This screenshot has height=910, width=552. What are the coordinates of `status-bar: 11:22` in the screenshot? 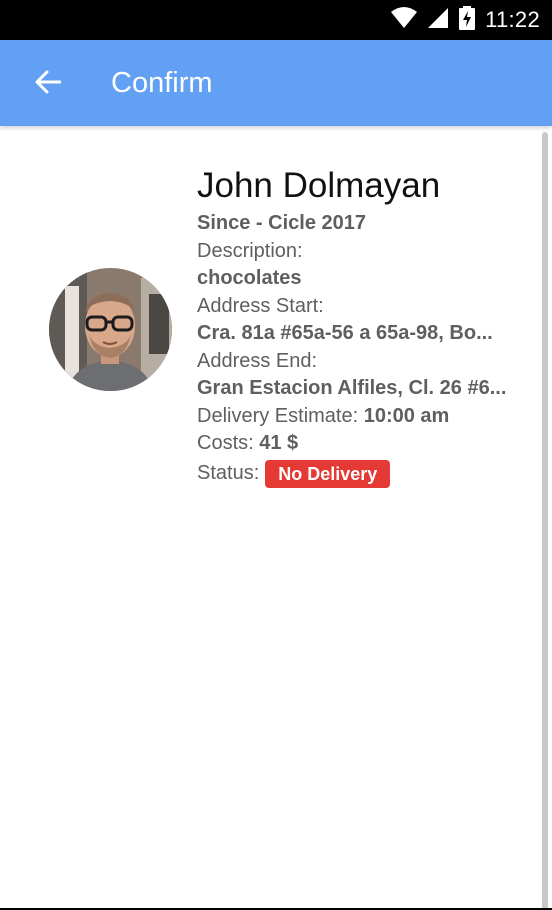 It's located at (276, 20).